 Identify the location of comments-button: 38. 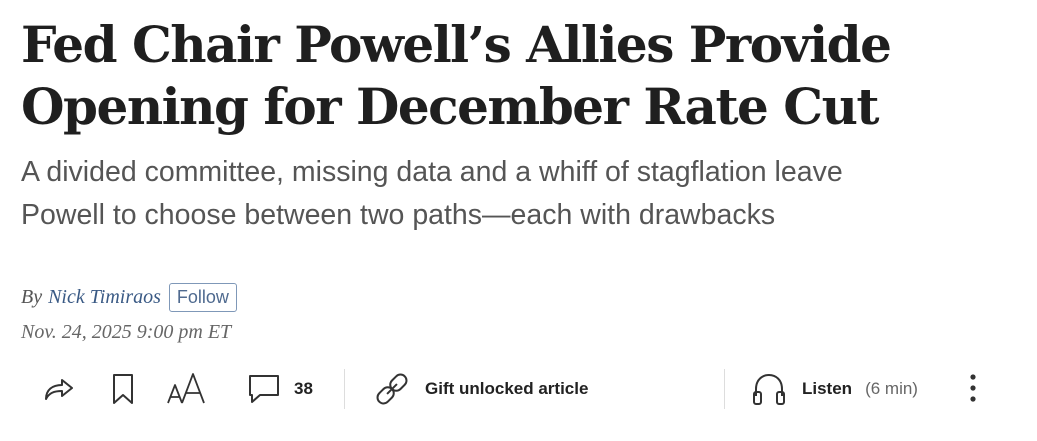
(279, 389).